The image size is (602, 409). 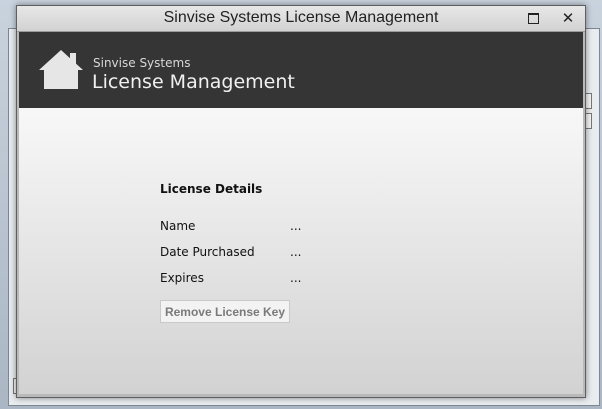 What do you see at coordinates (207, 252) in the screenshot?
I see `detail-label: Date Purchased` at bounding box center [207, 252].